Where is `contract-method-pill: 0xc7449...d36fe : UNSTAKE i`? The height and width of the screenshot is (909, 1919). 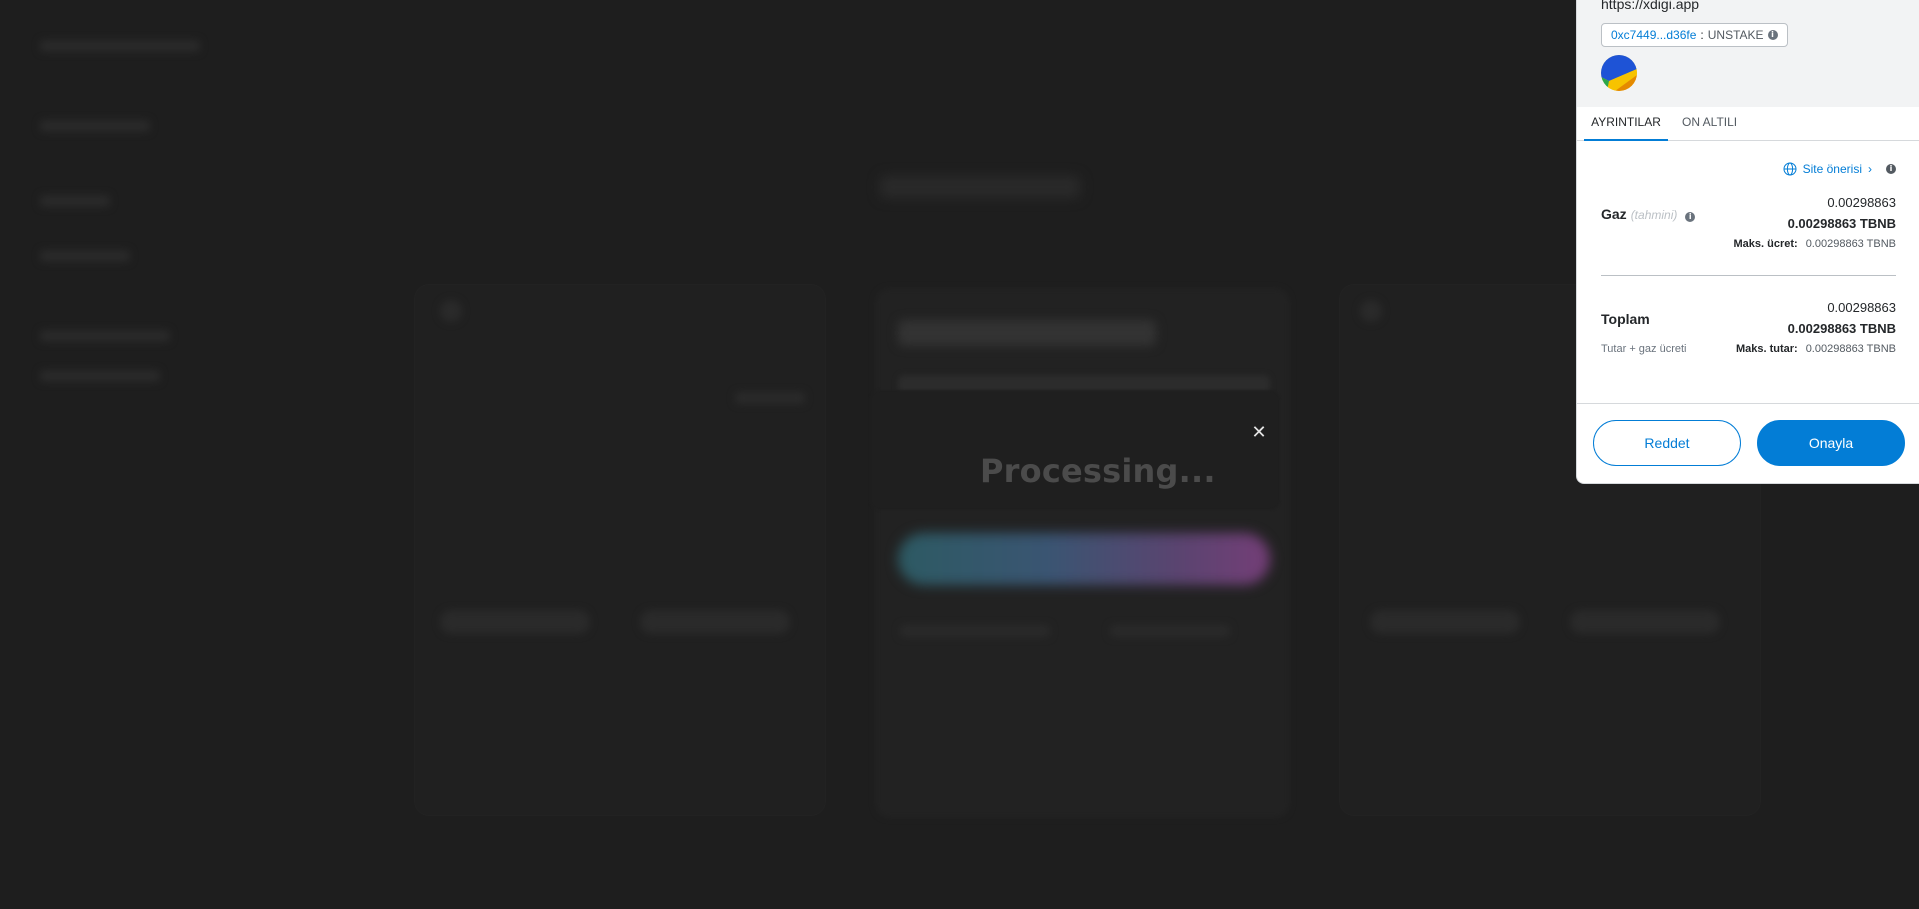
contract-method-pill: 0xc7449...d36fe : UNSTAKE i is located at coordinates (1694, 35).